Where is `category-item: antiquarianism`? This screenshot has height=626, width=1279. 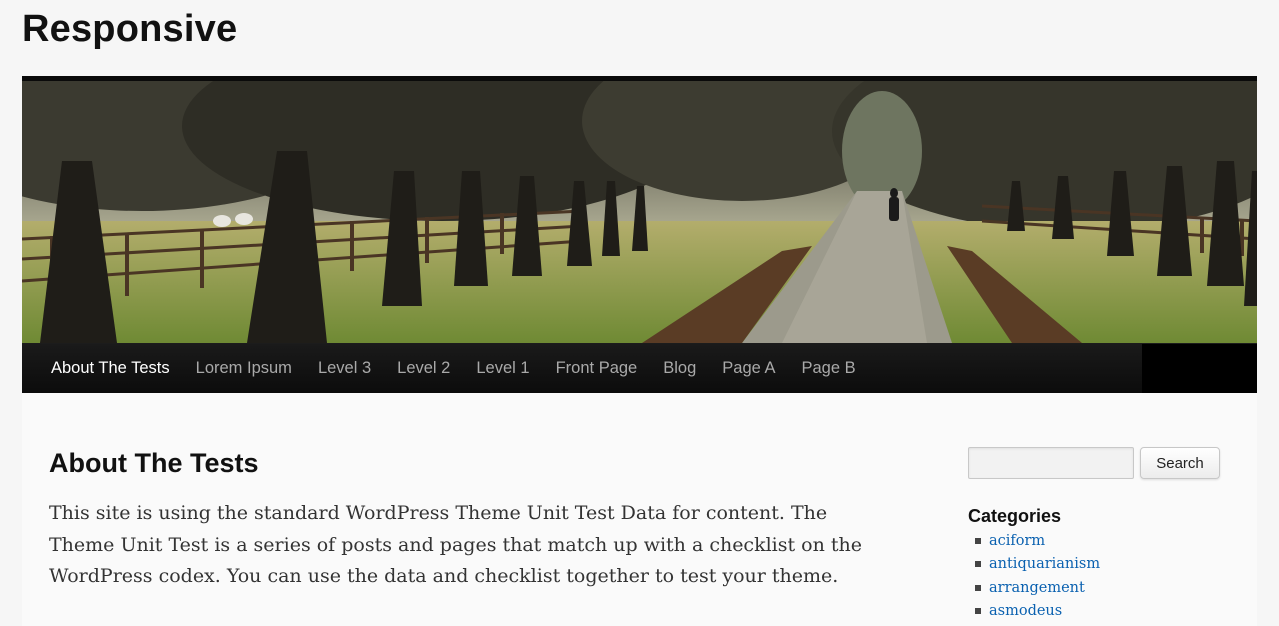
category-item: antiquarianism is located at coordinates (1037, 565).